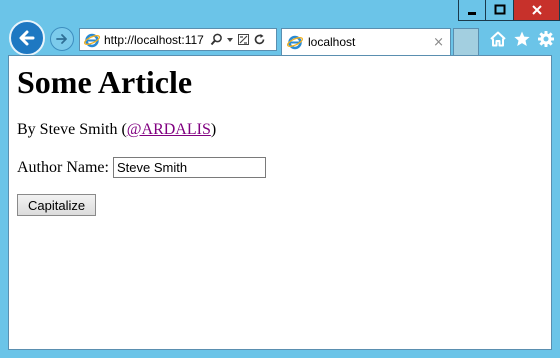  I want to click on maximize-button, so click(500, 10).